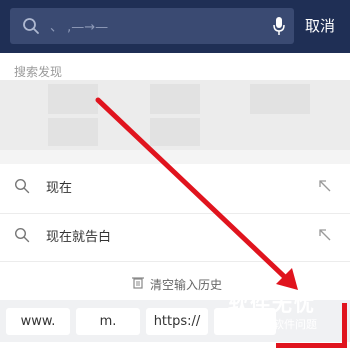 This screenshot has width=350, height=348. Describe the element at coordinates (311, 325) in the screenshot. I see `annotation-box` at that location.